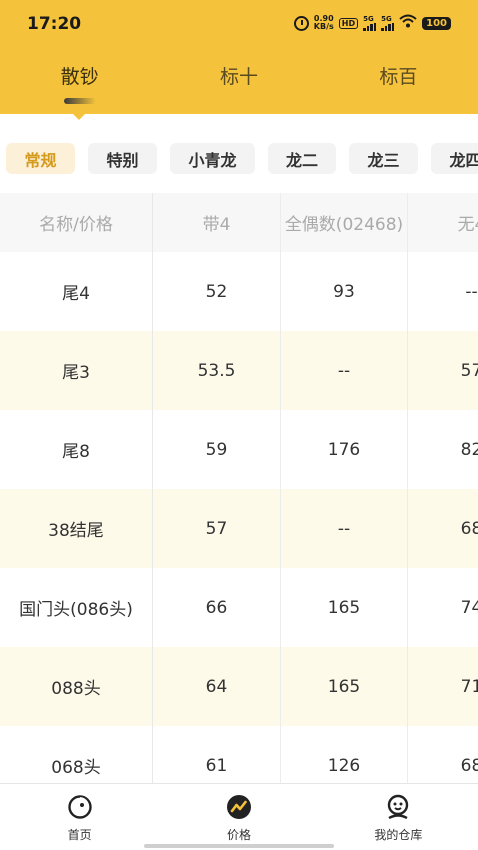  I want to click on status-bar: 17:20 0.90 KB/s HD 5G 5G 100, so click(239, 24).